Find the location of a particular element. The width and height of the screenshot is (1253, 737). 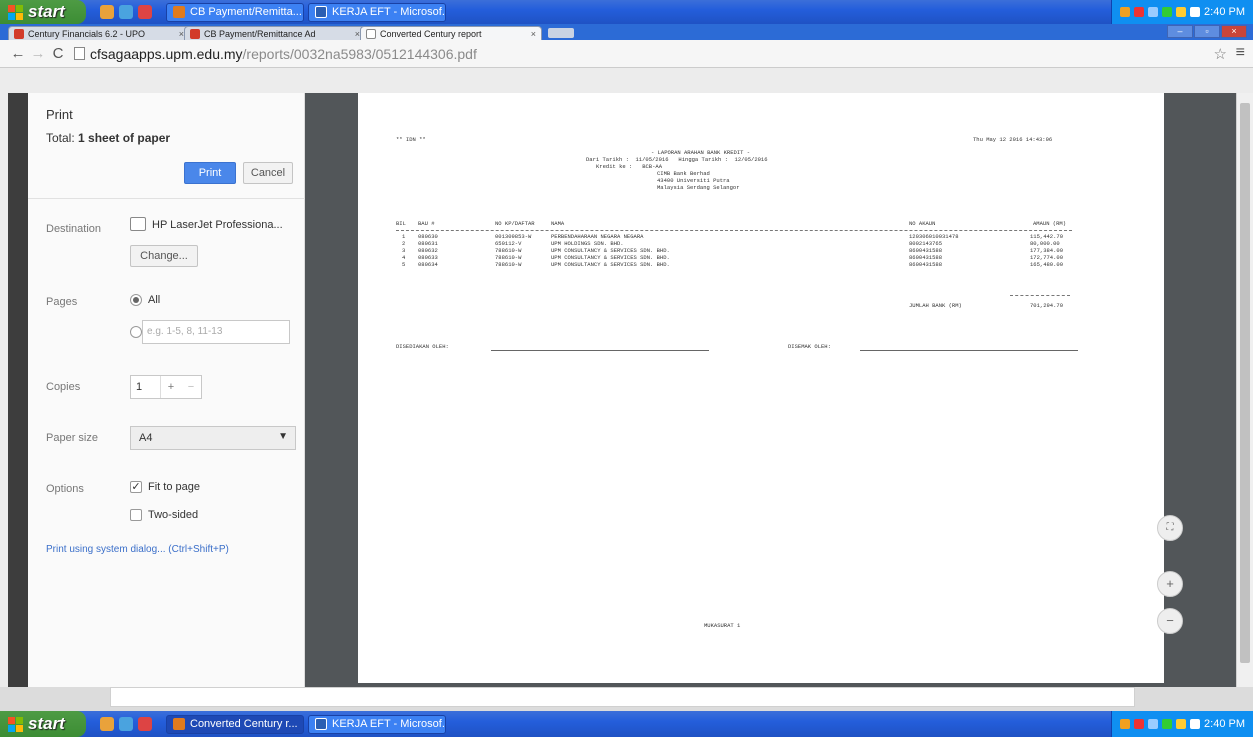

horizontal-scrollbar is located at coordinates (622, 697).